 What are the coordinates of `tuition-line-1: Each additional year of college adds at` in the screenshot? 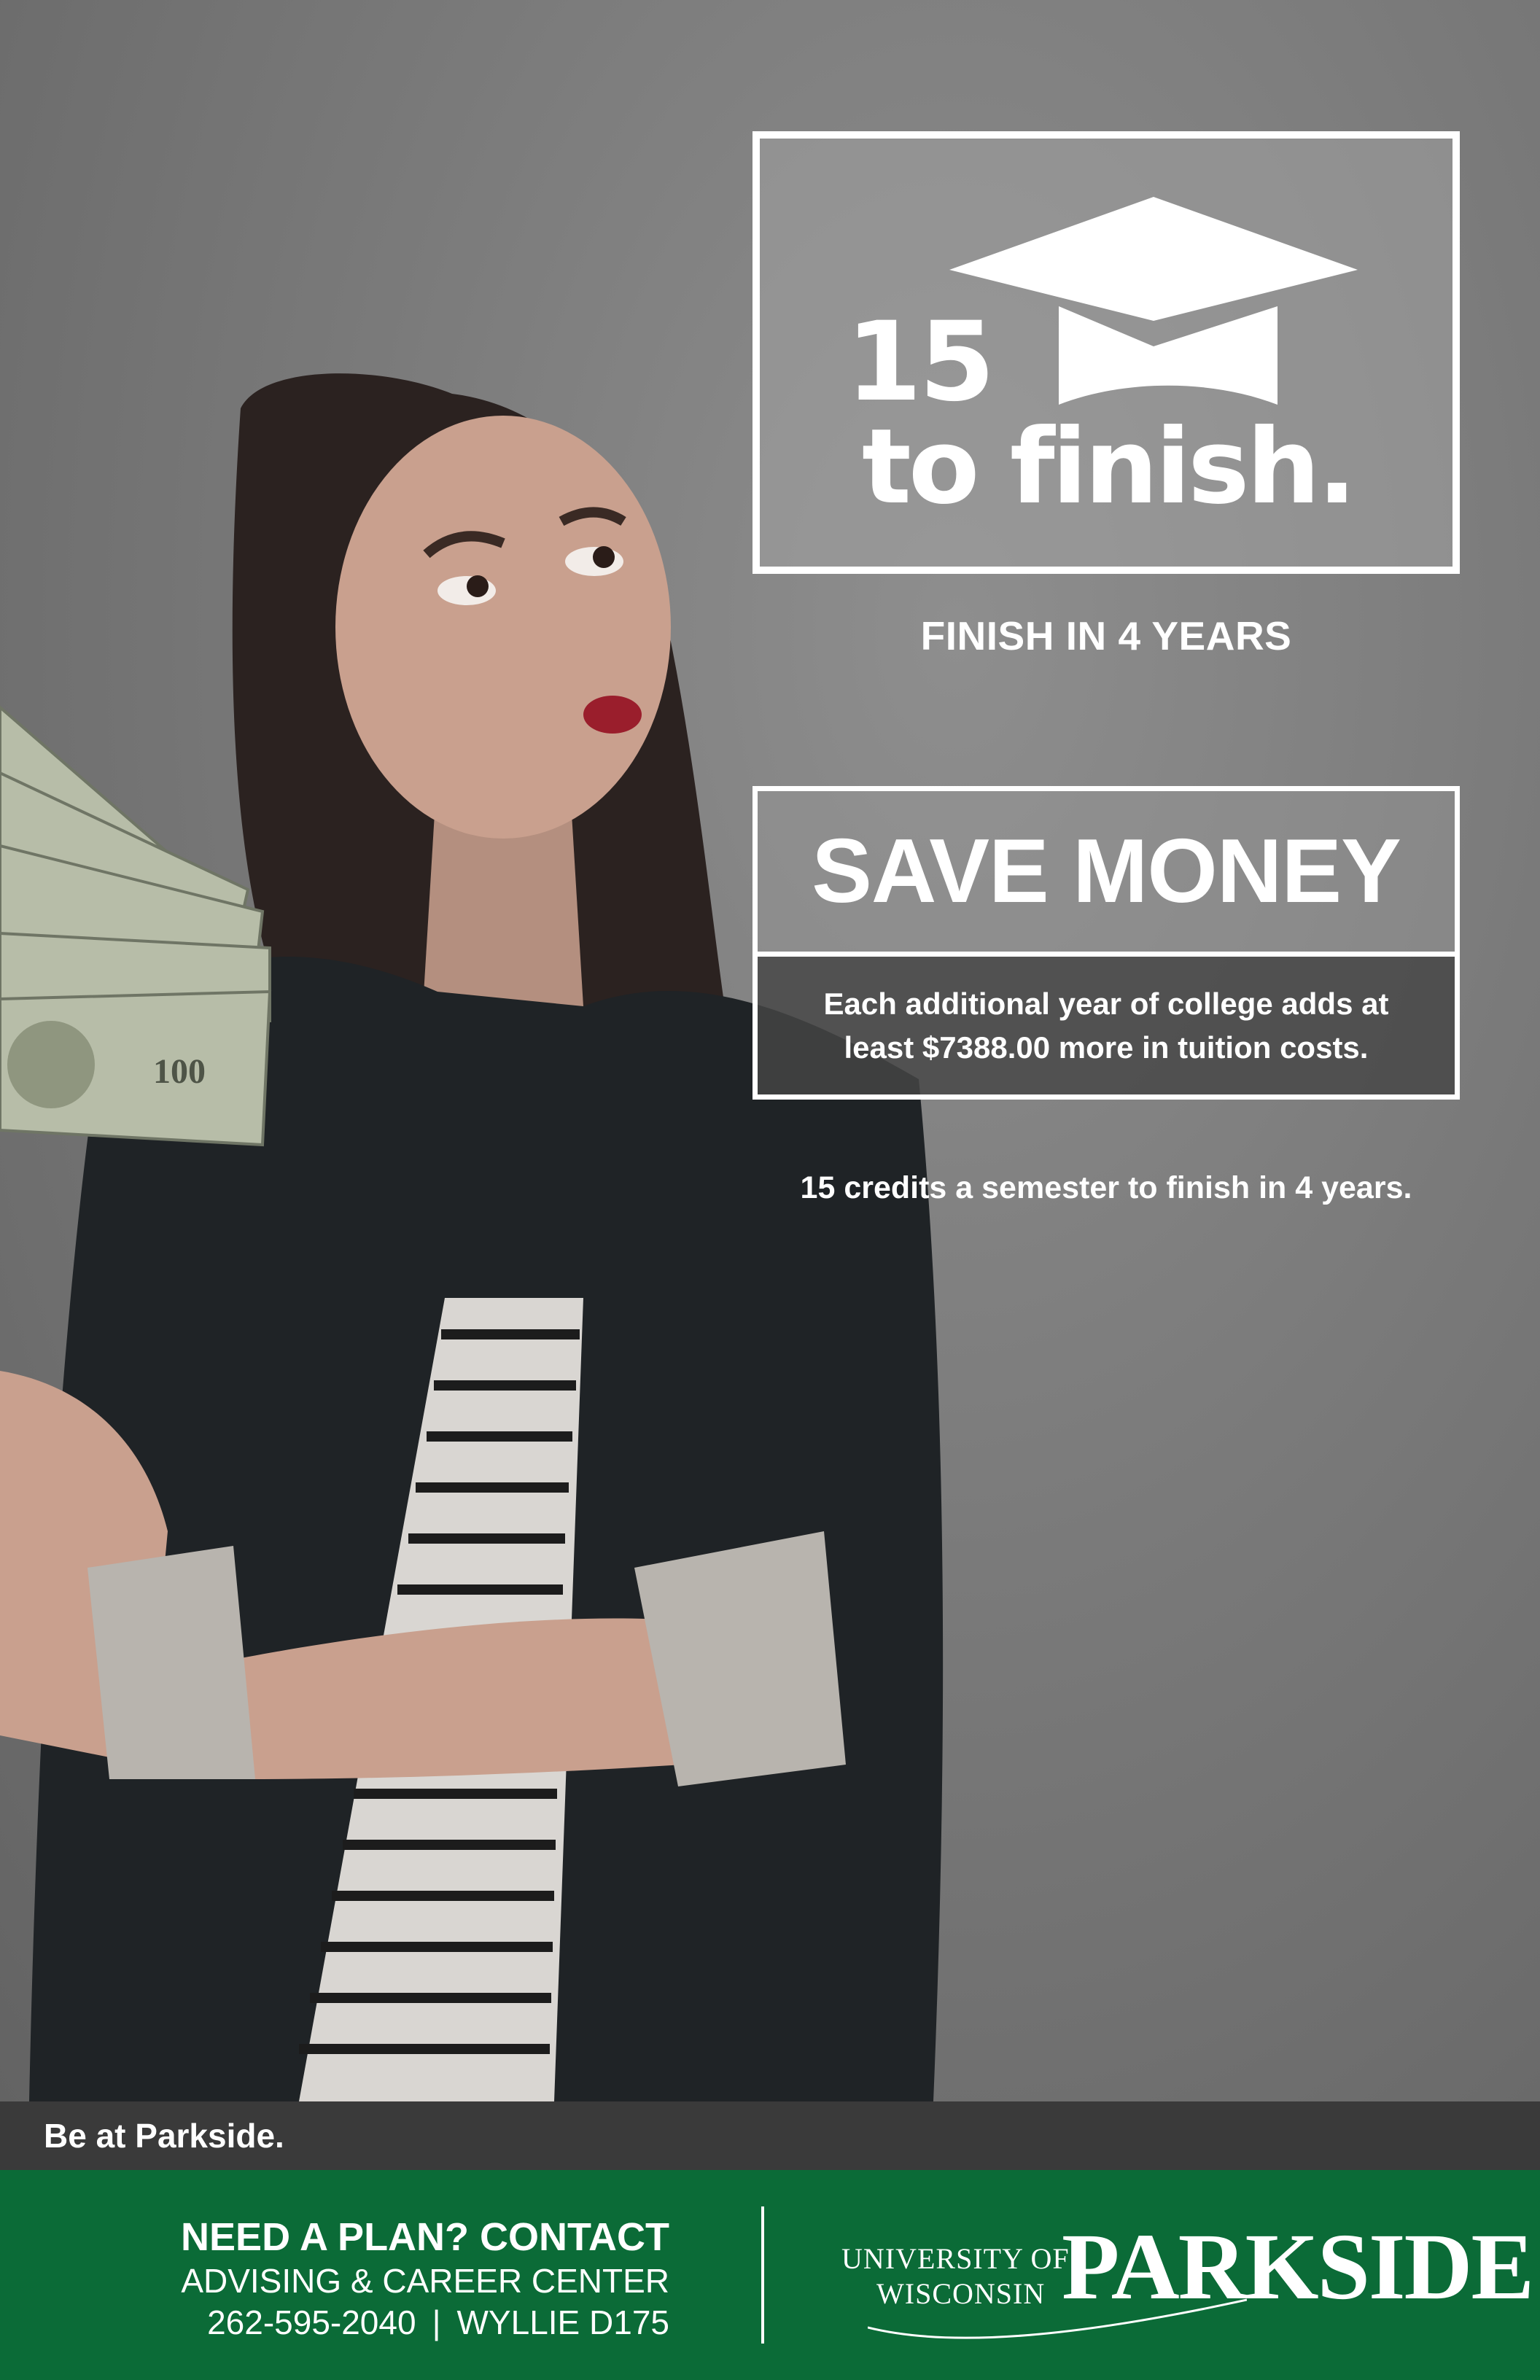 It's located at (1106, 1003).